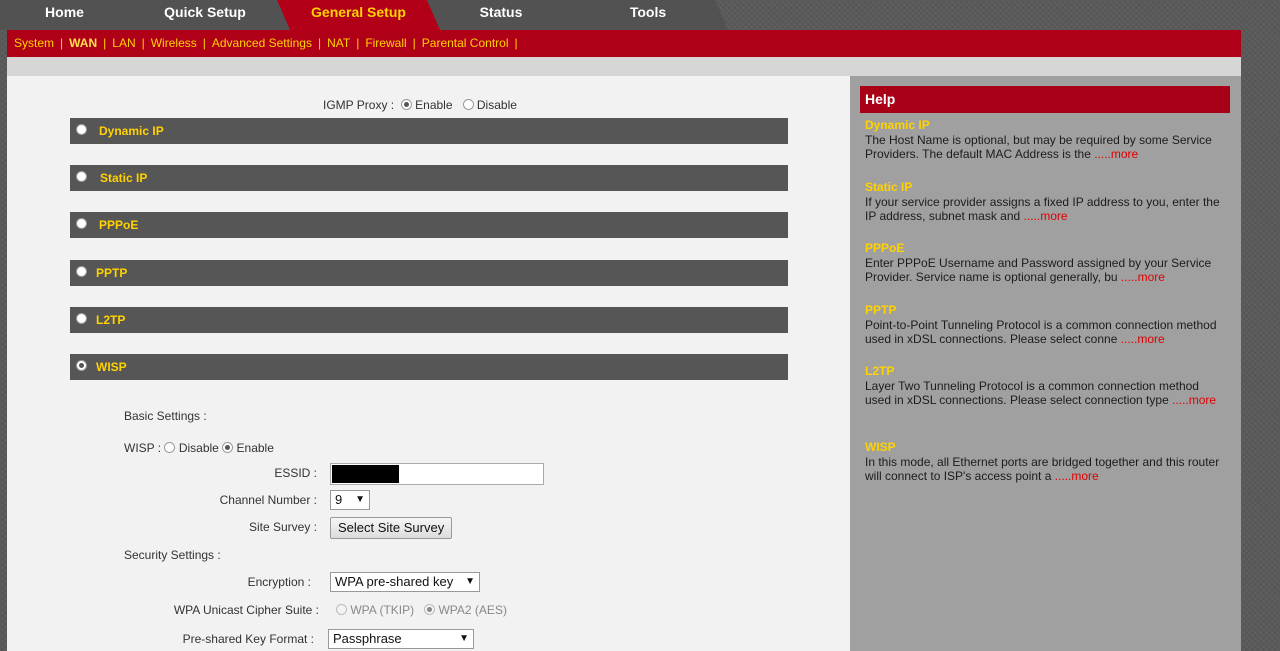 The image size is (1280, 651). Describe the element at coordinates (268, 500) in the screenshot. I see `channel-number-label: Channel Number :` at that location.